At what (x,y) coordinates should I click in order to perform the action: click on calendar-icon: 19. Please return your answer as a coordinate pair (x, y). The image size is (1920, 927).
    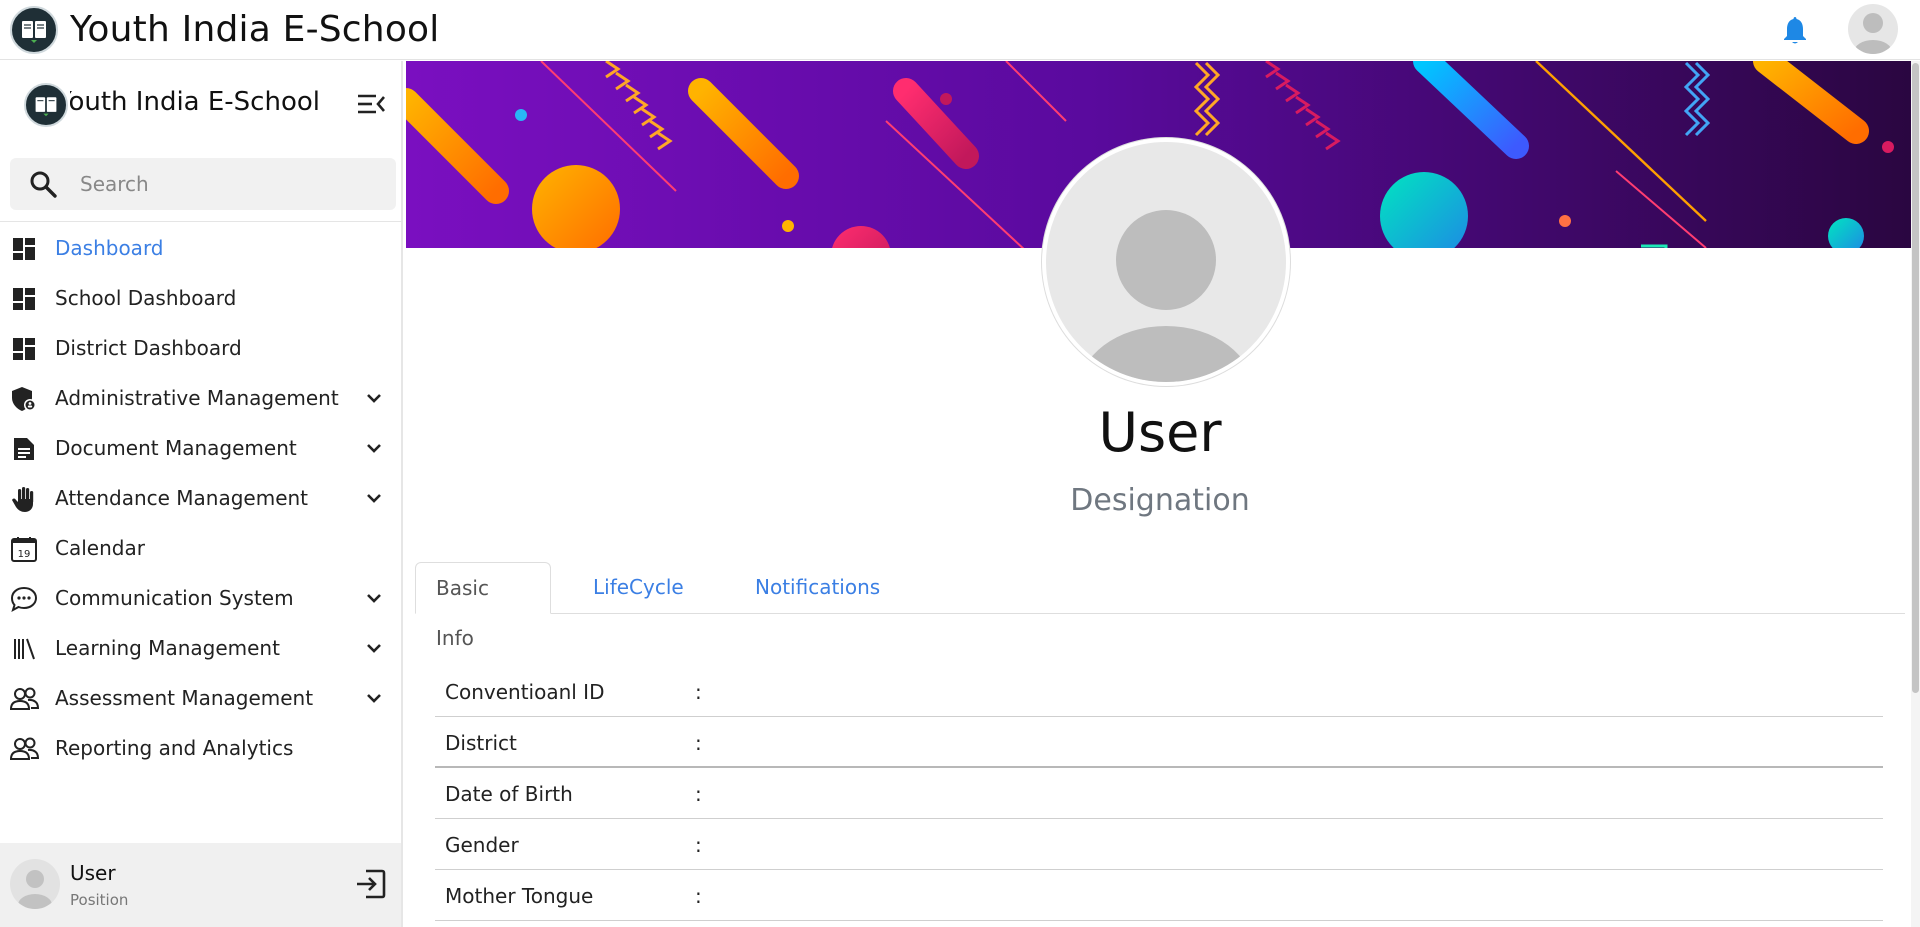
    Looking at the image, I should click on (24, 549).